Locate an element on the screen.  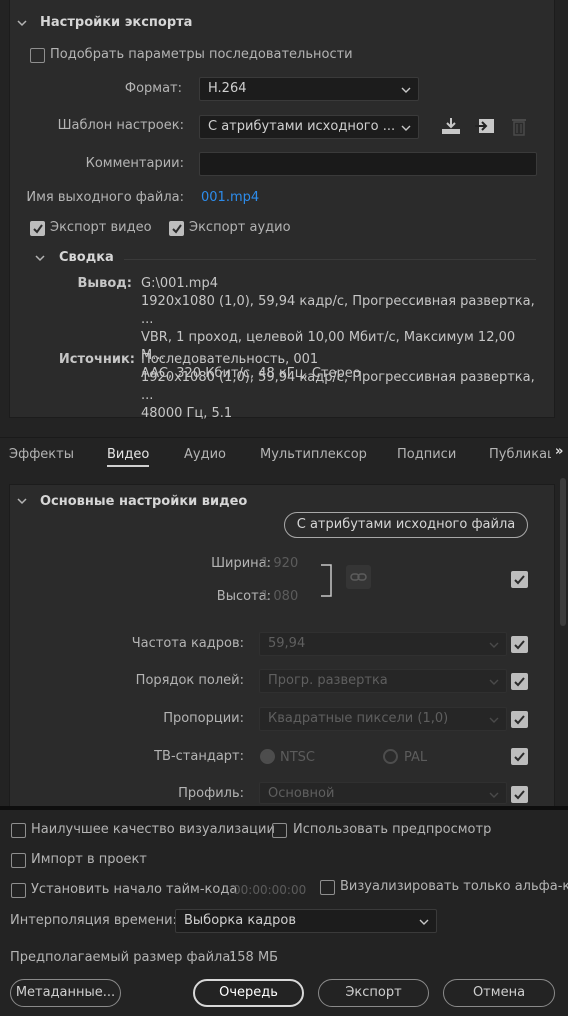
tab-captions: Подписи is located at coordinates (426, 454).